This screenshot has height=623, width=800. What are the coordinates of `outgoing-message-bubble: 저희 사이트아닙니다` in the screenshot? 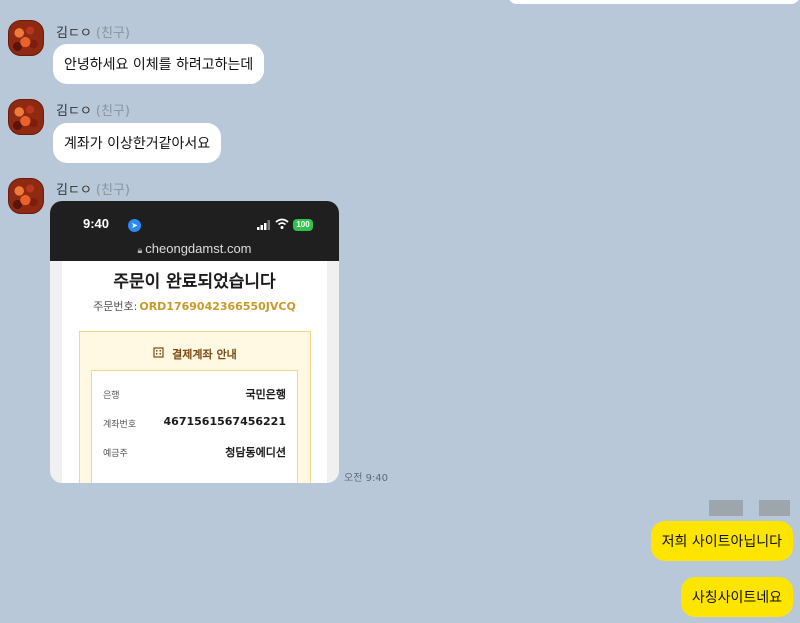 It's located at (721, 541).